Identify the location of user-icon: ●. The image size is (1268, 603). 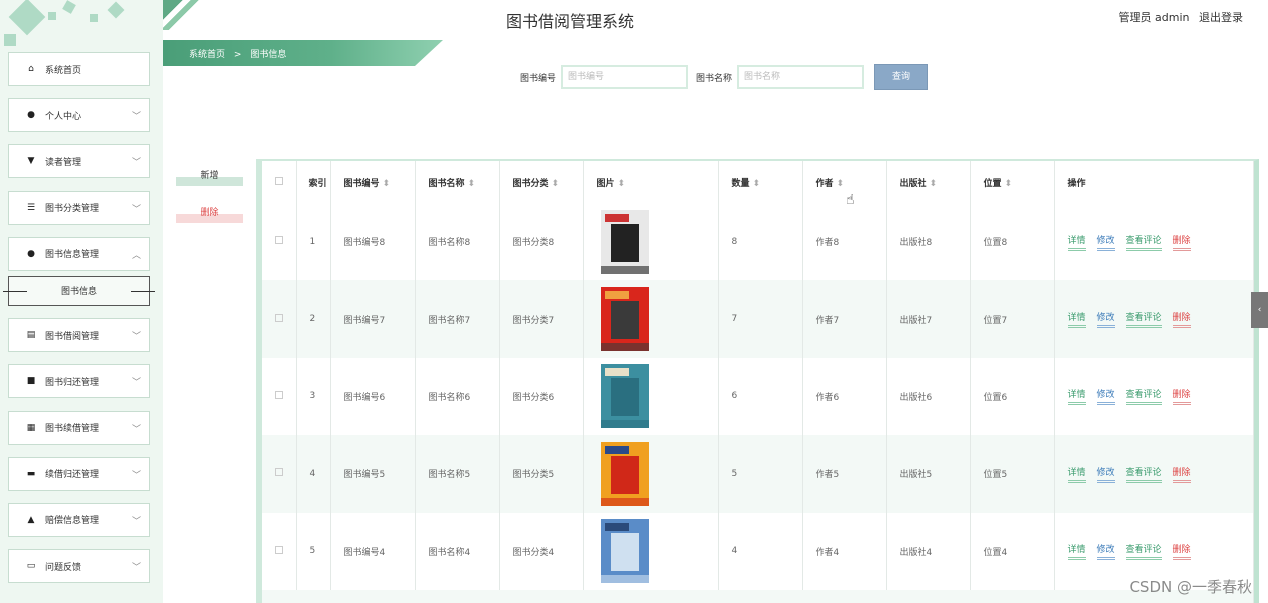
(31, 115).